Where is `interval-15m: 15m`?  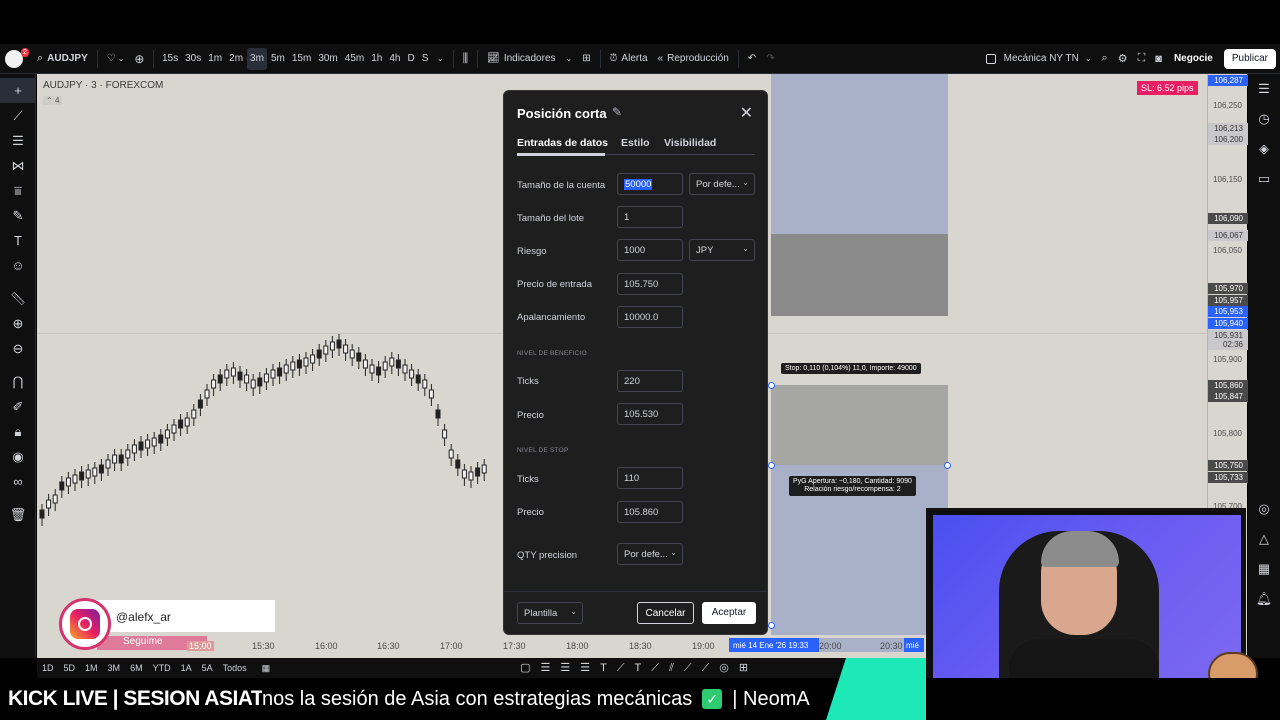
interval-15m: 15m is located at coordinates (301, 59).